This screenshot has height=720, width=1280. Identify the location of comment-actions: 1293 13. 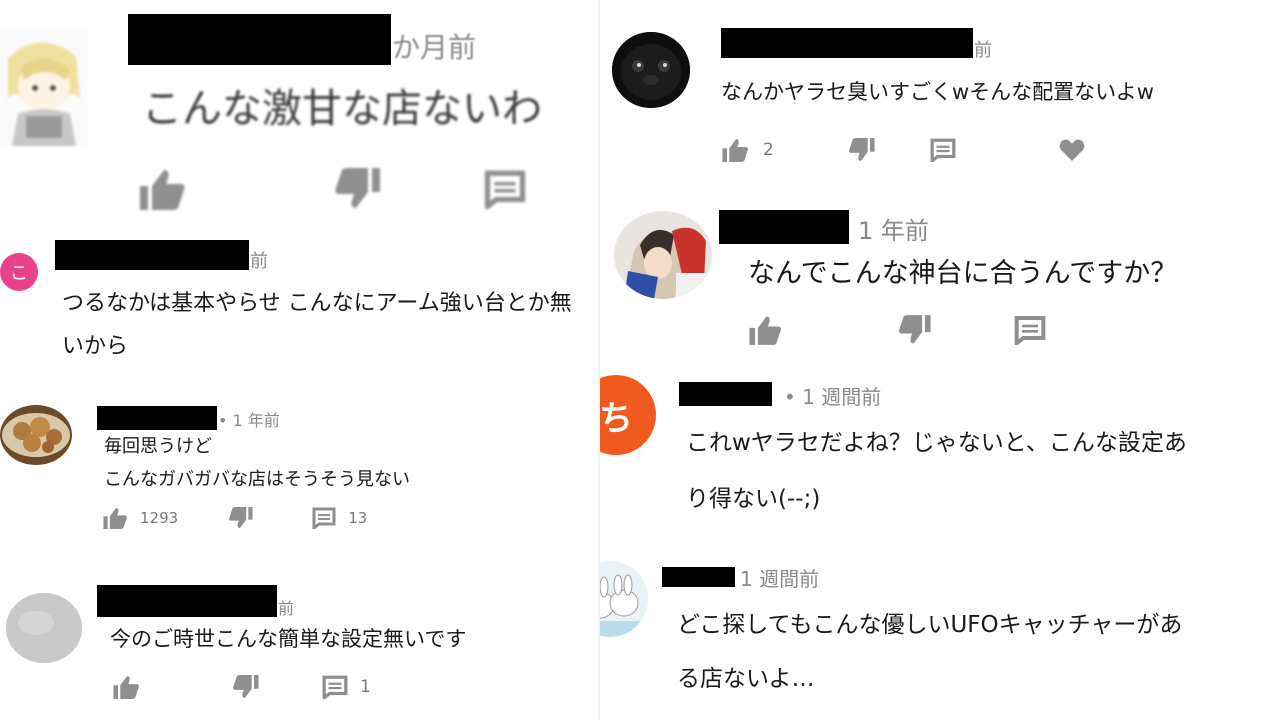
(234, 518).